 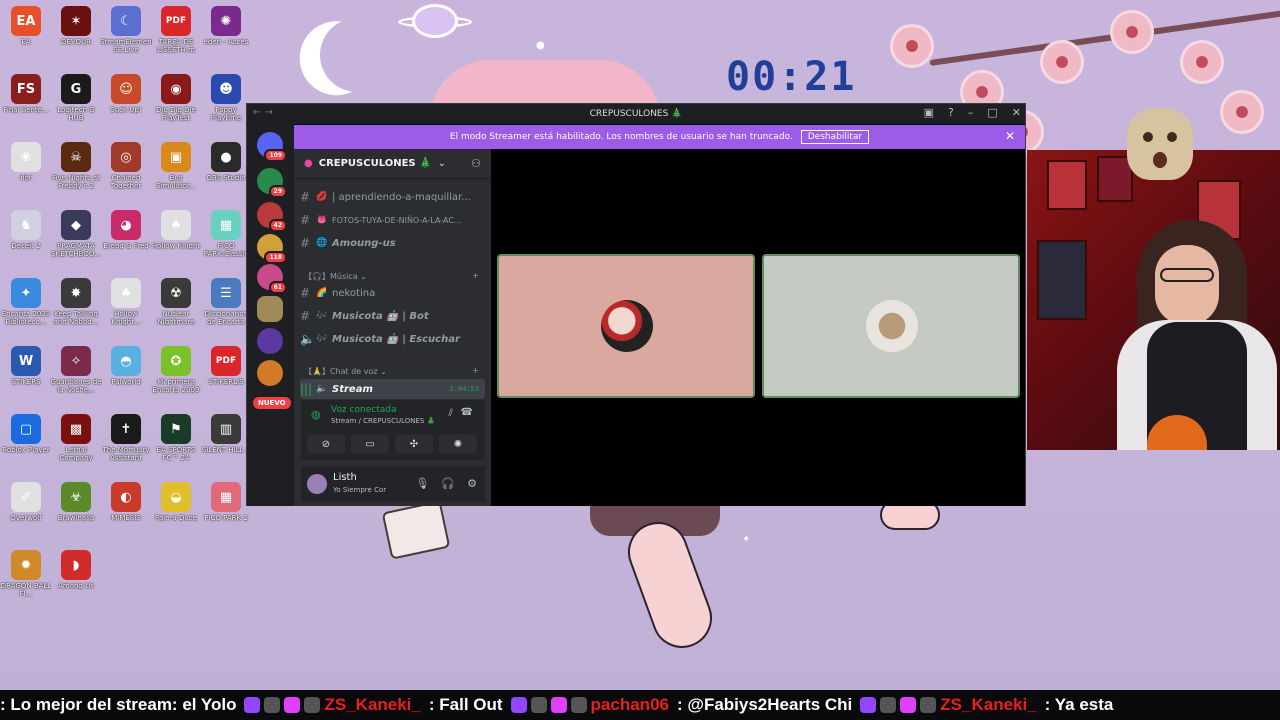 What do you see at coordinates (226, 502) in the screenshot?
I see `desktop-icon: ▦ PICO PARK 2` at bounding box center [226, 502].